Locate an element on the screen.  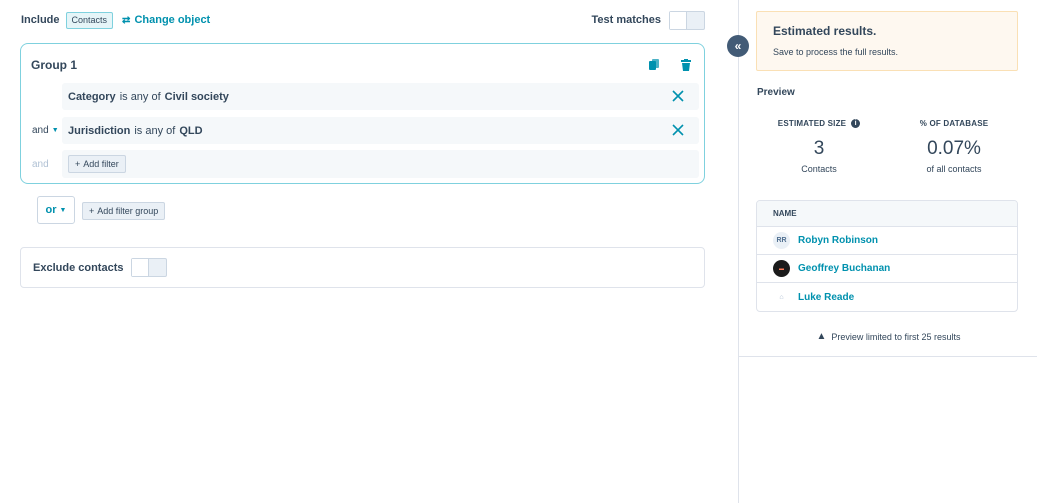
database-percent-stat: % OF DATABASE 0.07% of all contacts is located at coordinates (954, 144).